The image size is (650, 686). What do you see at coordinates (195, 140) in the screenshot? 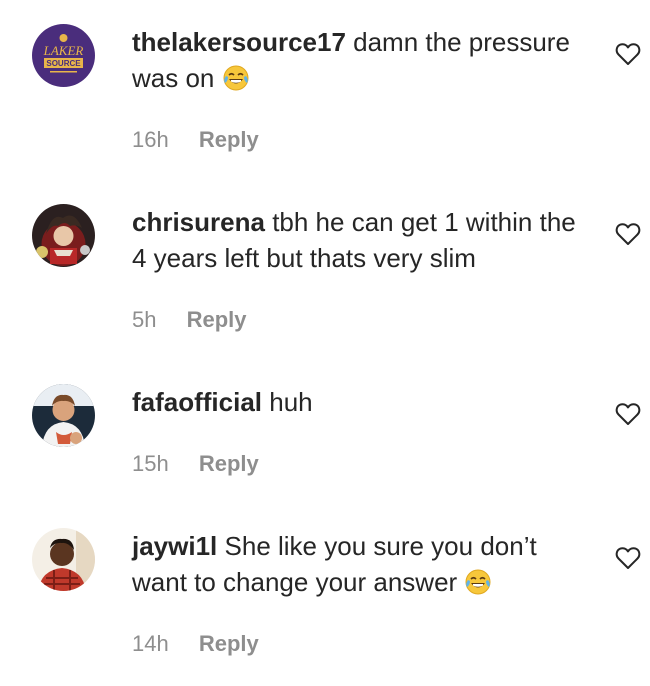
I see `comment-meta: 16h Reply` at bounding box center [195, 140].